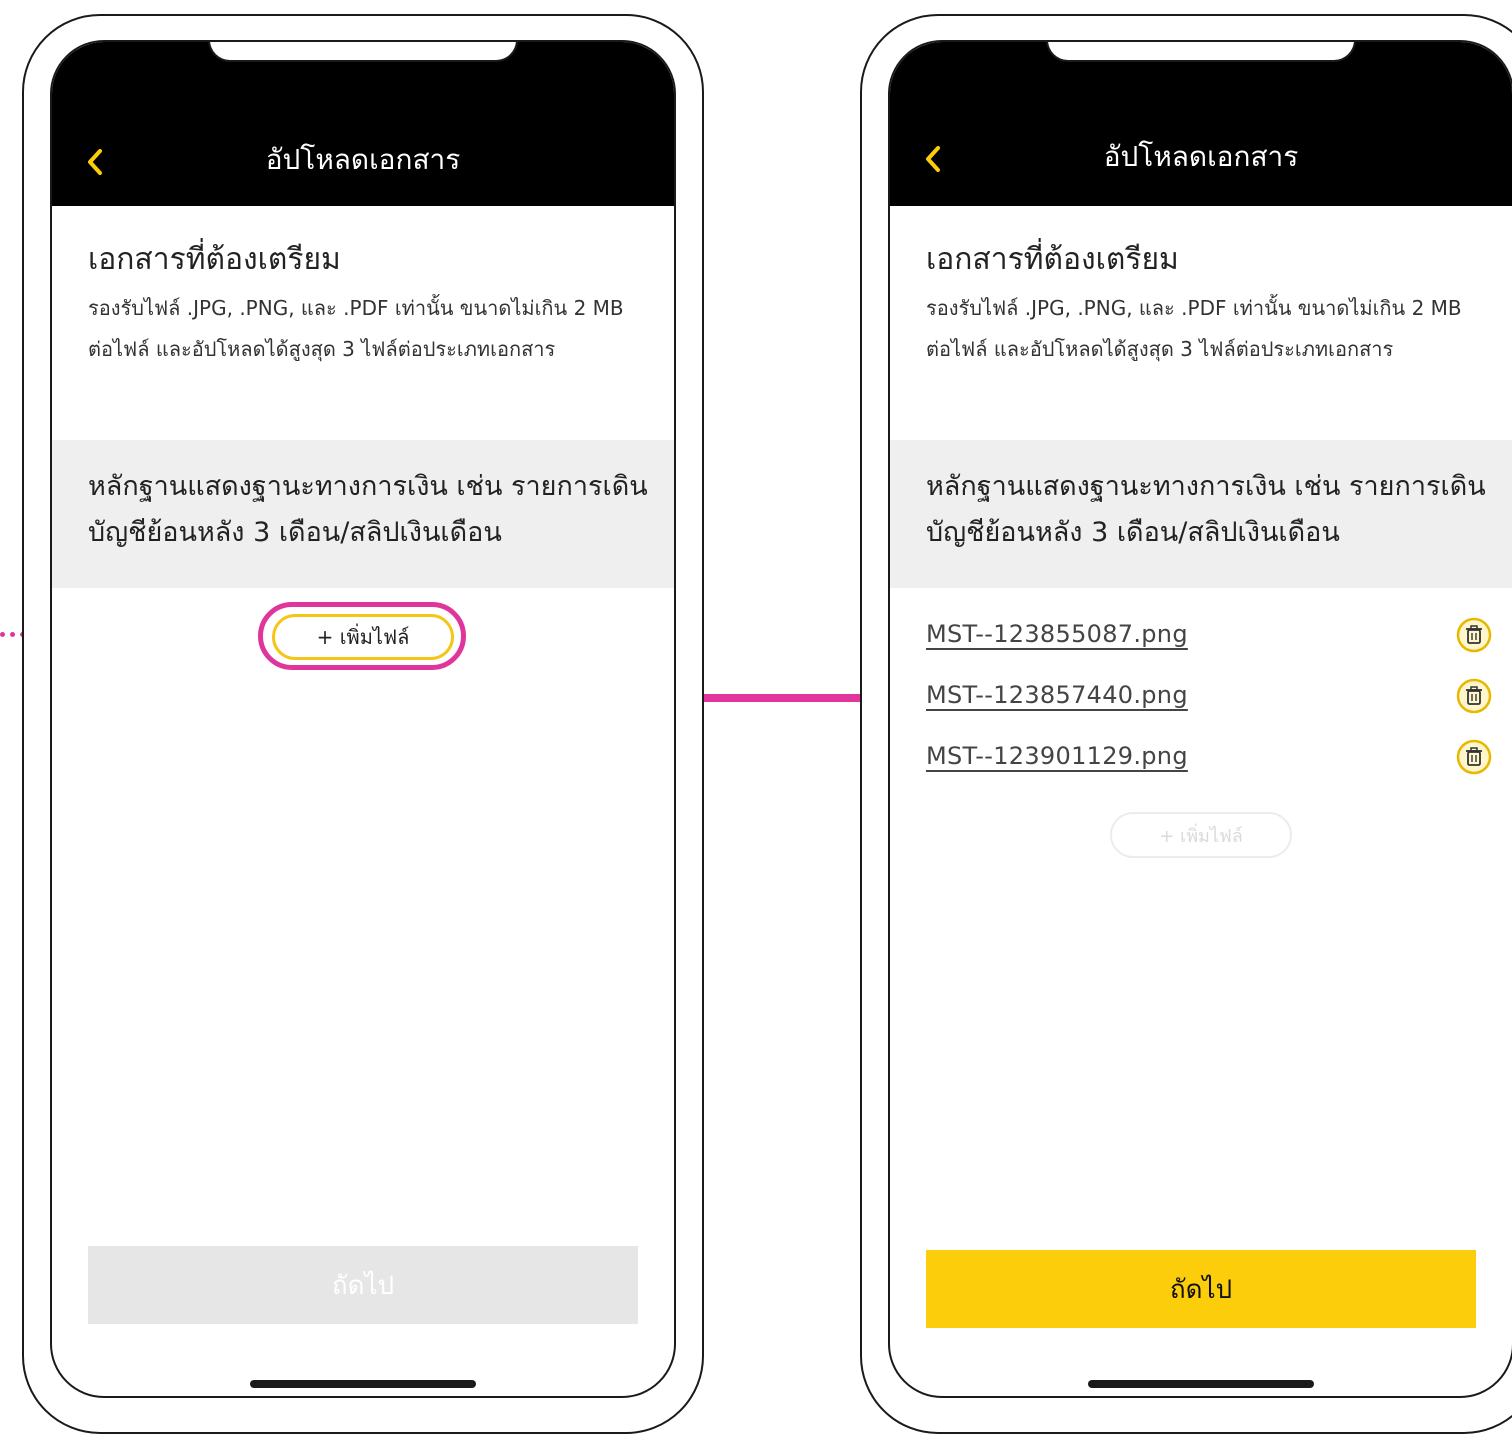 This screenshot has height=1434, width=1512. Describe the element at coordinates (1057, 756) in the screenshot. I see `file-link: MST--123901129.png` at that location.